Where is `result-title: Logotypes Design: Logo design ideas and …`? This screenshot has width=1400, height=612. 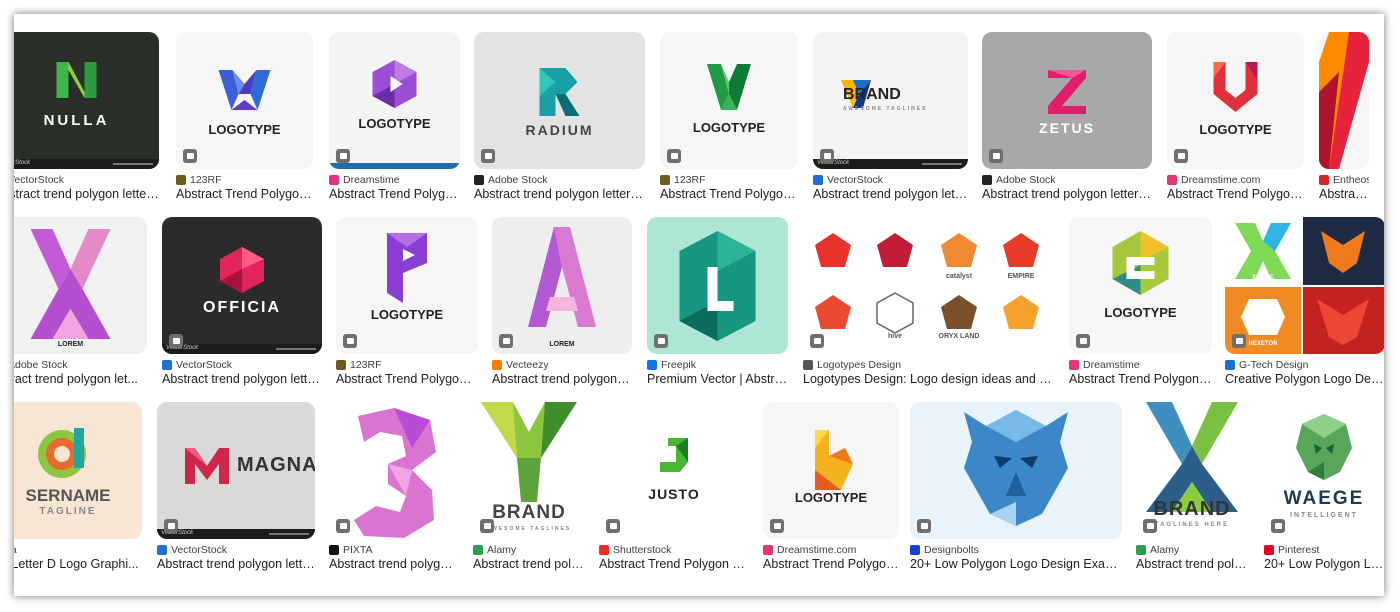 result-title: Logotypes Design: Logo design ideas and … is located at coordinates (929, 380).